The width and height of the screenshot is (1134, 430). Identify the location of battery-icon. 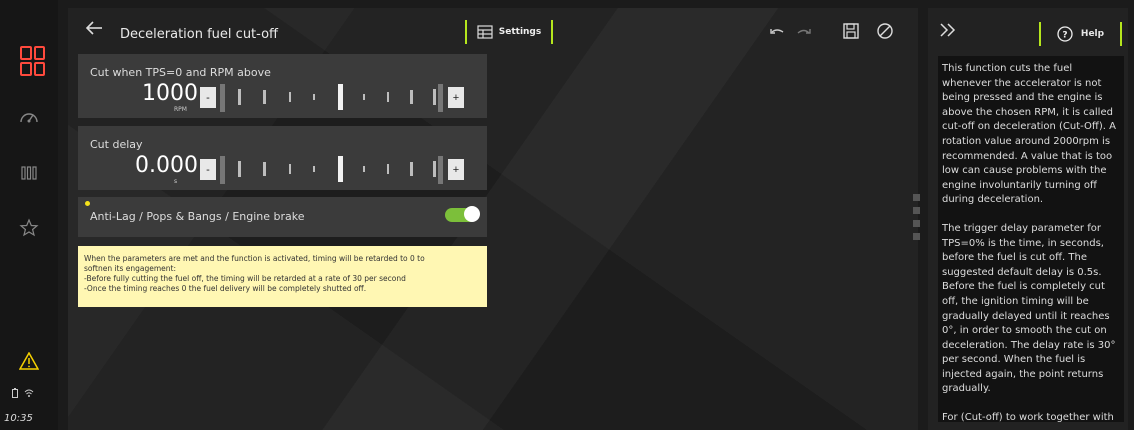
(15, 393).